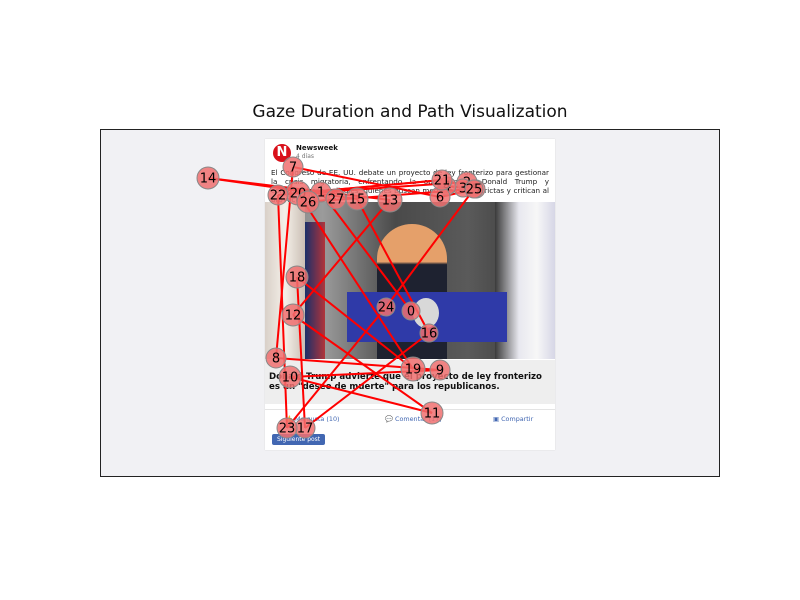 This screenshot has height=600, width=800. Describe the element at coordinates (413, 370) in the screenshot. I see `fixation-label: 19` at that location.